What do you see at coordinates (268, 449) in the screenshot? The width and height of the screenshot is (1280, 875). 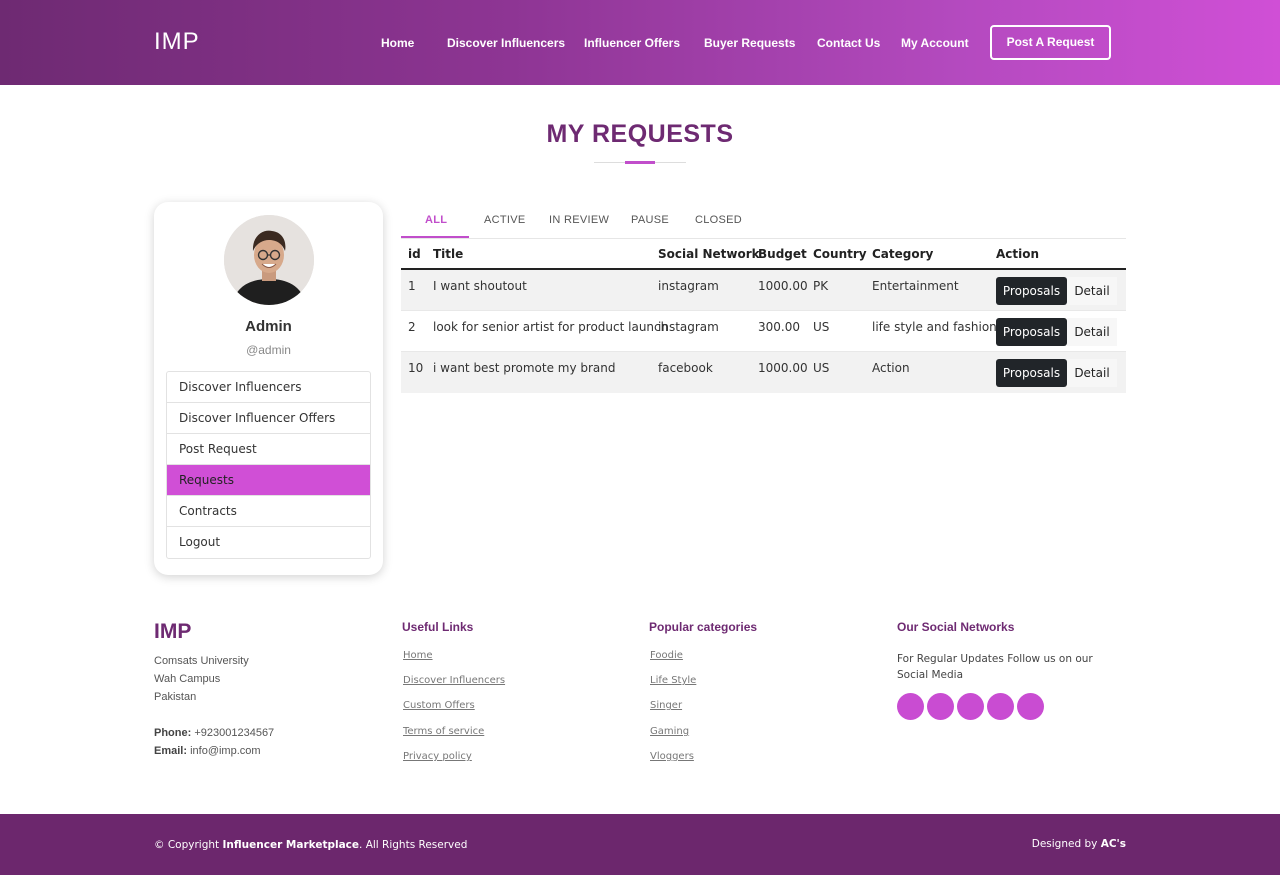 I see `menu-item-post-request: Post Request` at bounding box center [268, 449].